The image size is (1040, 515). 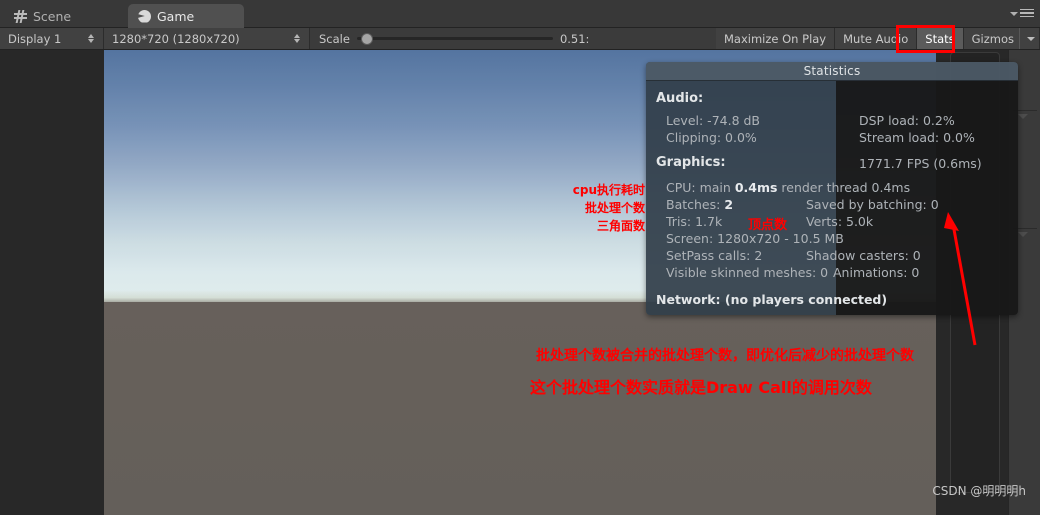 I want to click on gizmos-button: Gizmos, so click(x=1001, y=38).